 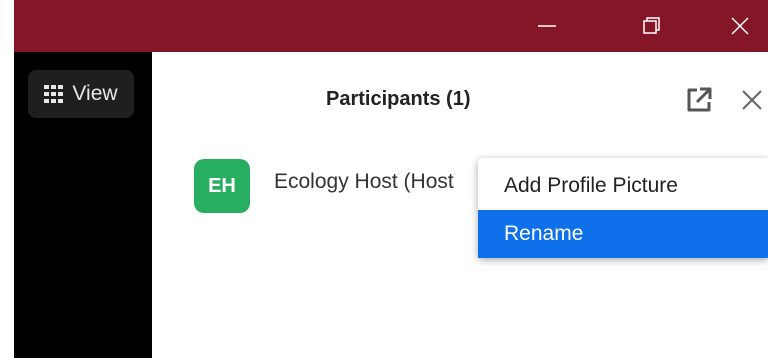 What do you see at coordinates (54, 94) in the screenshot?
I see `grid-icon` at bounding box center [54, 94].